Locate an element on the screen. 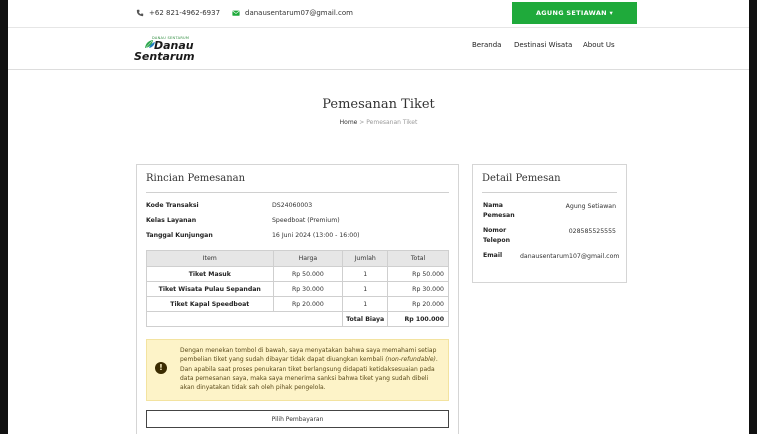 The image size is (757, 434). field-value-nomor-telepon: 028585525555 is located at coordinates (592, 231).